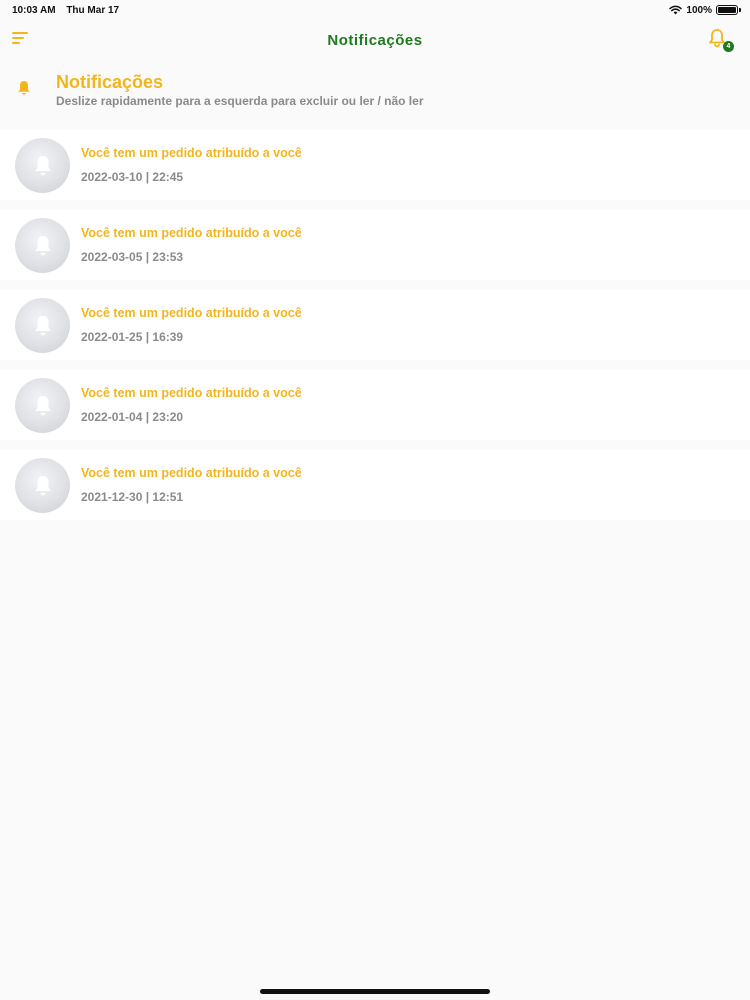  I want to click on status-right: 100%, so click(705, 10).